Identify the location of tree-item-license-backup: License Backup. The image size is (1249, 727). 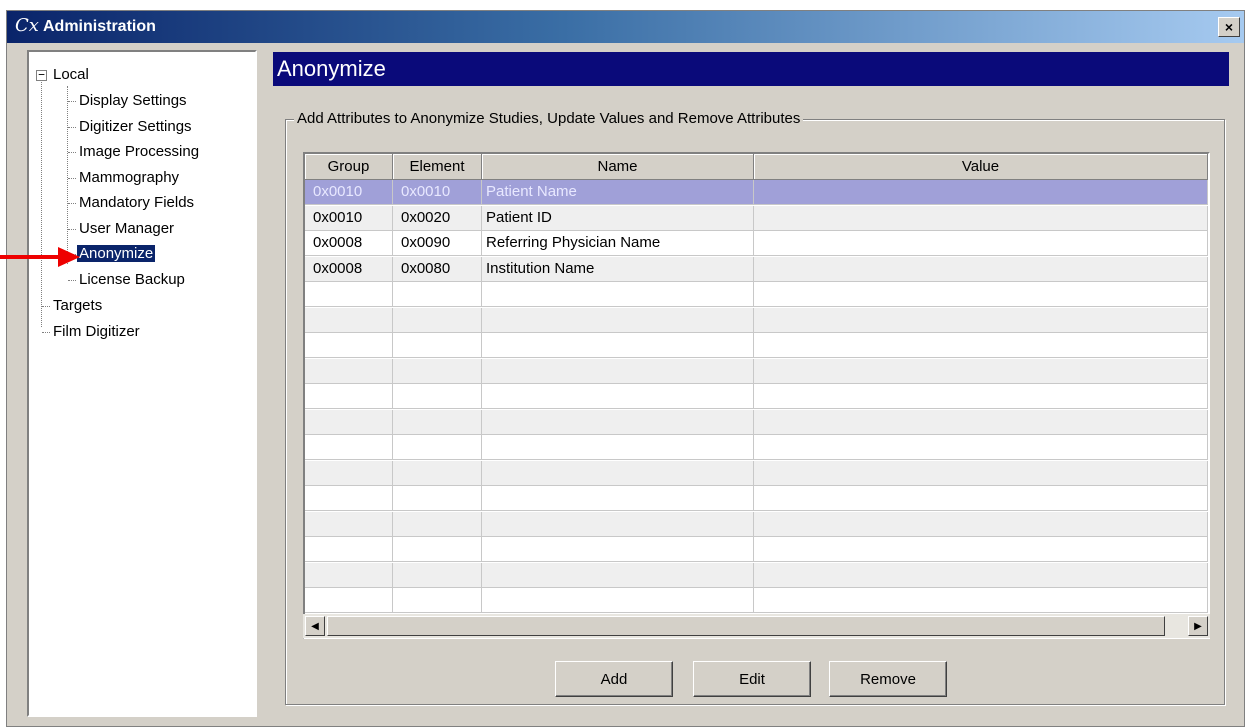
(132, 280).